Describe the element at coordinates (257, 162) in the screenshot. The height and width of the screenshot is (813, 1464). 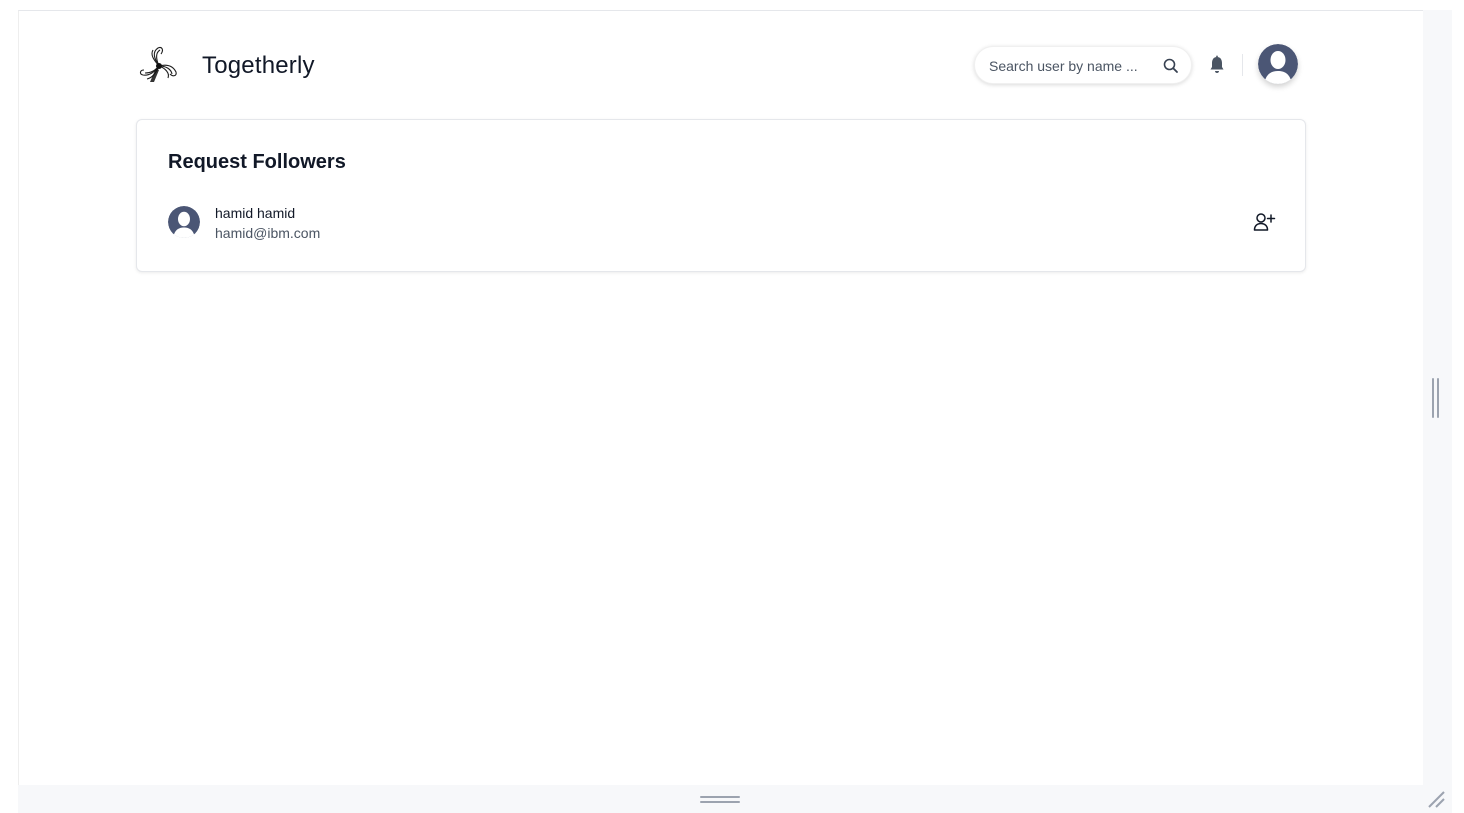
I see `card-title: Request Followers` at that location.